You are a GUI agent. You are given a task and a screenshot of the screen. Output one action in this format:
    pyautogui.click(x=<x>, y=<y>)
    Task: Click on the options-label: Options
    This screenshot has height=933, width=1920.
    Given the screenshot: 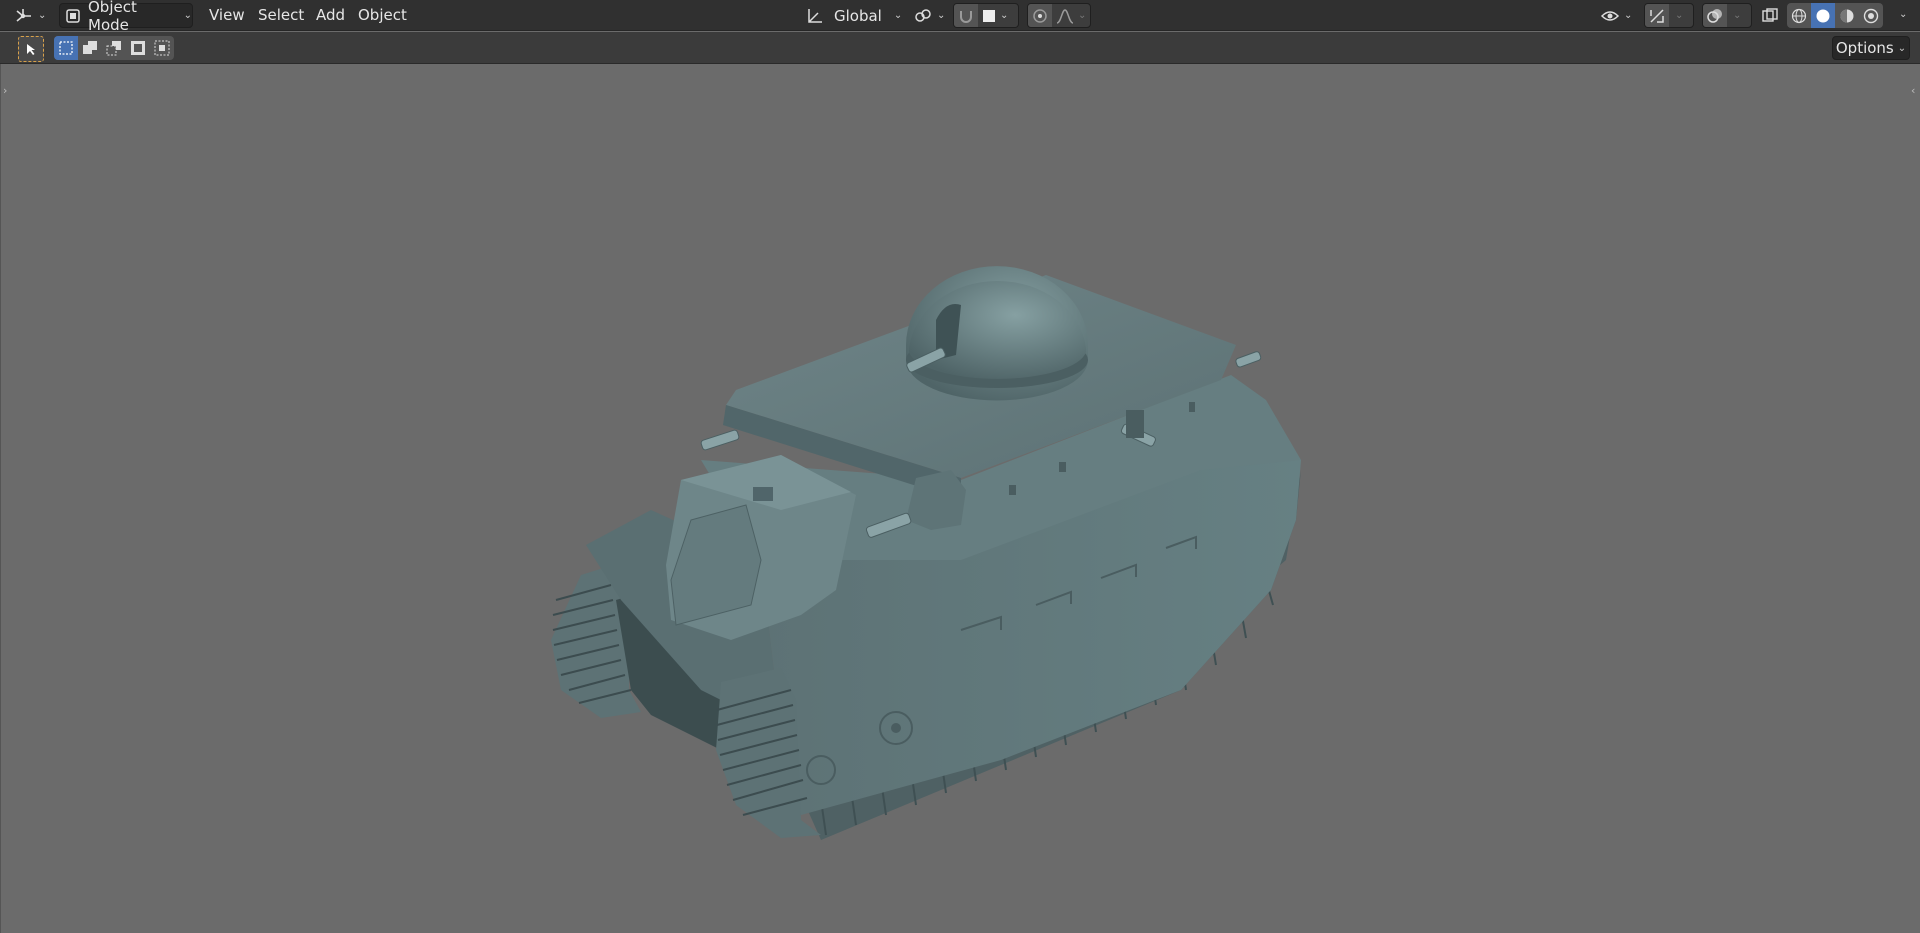 What is the action you would take?
    pyautogui.click(x=1864, y=48)
    